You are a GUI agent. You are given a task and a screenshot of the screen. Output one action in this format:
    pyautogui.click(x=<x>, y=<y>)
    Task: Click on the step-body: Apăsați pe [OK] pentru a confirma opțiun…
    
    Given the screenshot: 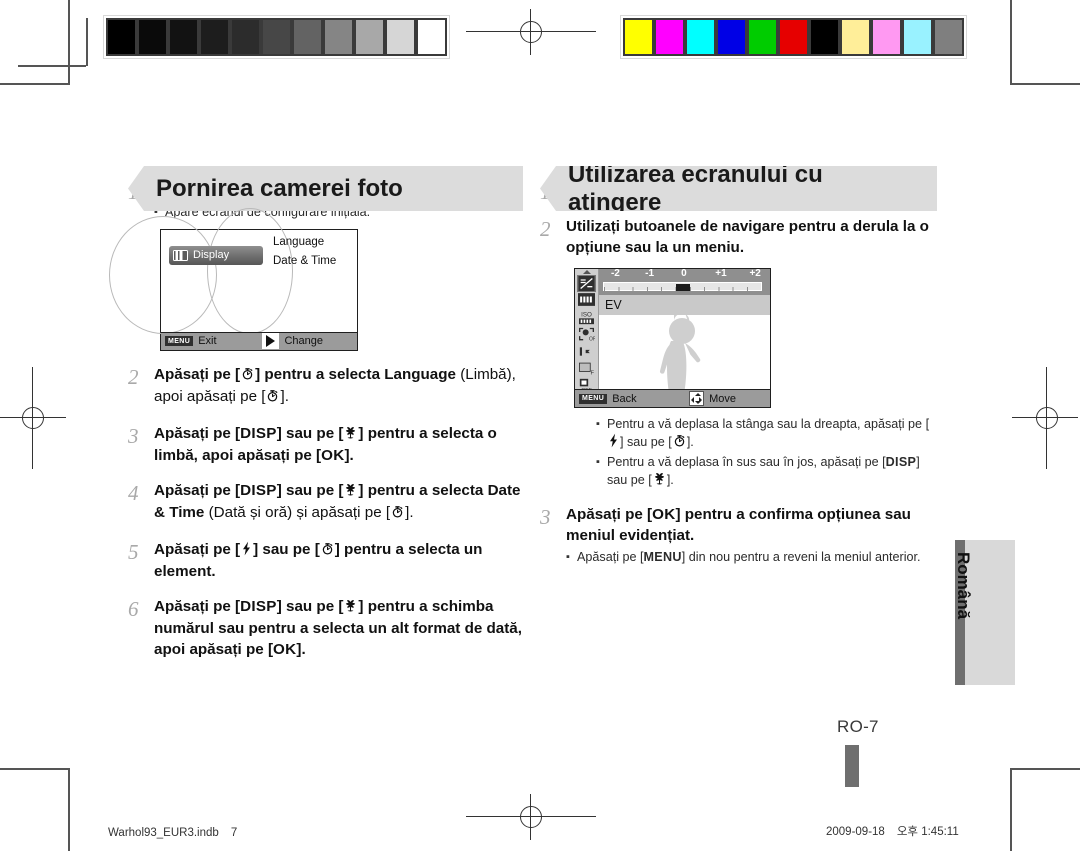 What is the action you would take?
    pyautogui.click(x=753, y=535)
    